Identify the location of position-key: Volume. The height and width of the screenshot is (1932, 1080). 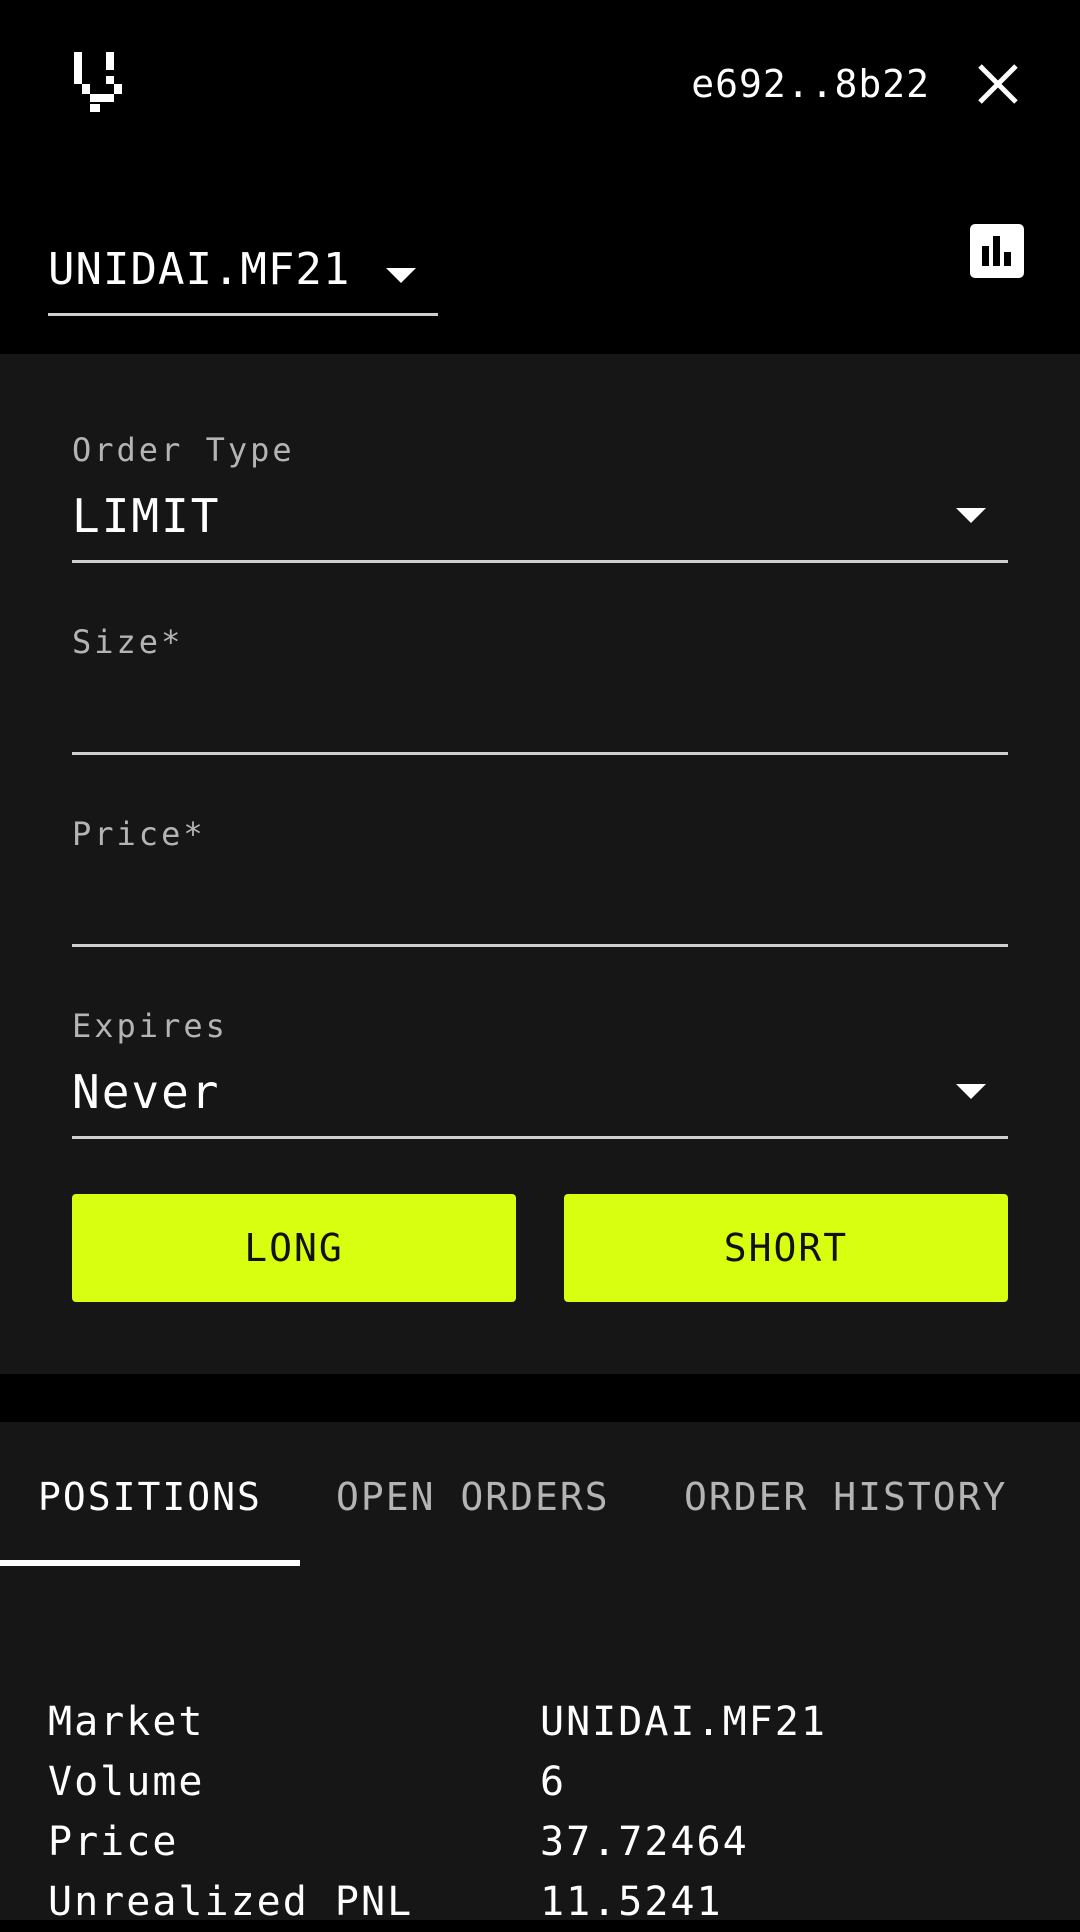
(126, 1782).